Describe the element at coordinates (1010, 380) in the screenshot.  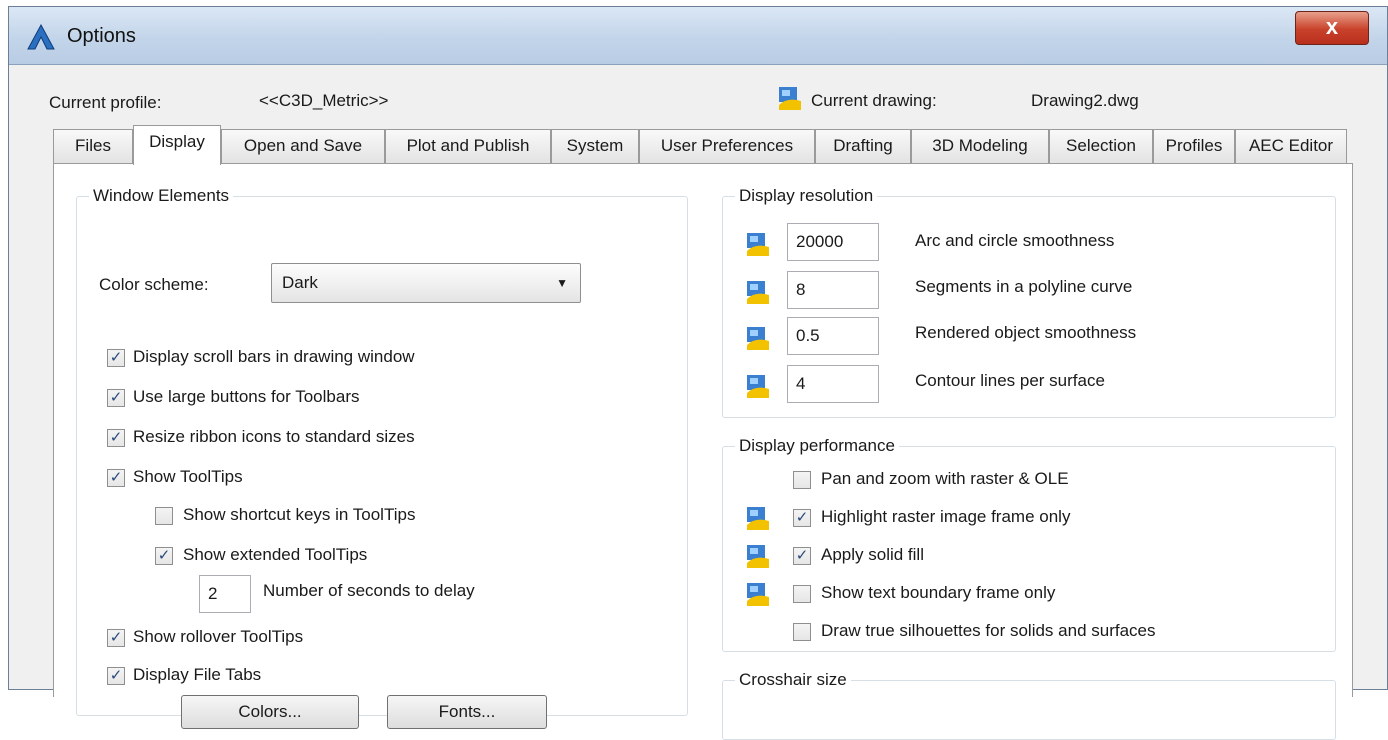
I see `contour-lines-label: Contour lines per surface` at that location.